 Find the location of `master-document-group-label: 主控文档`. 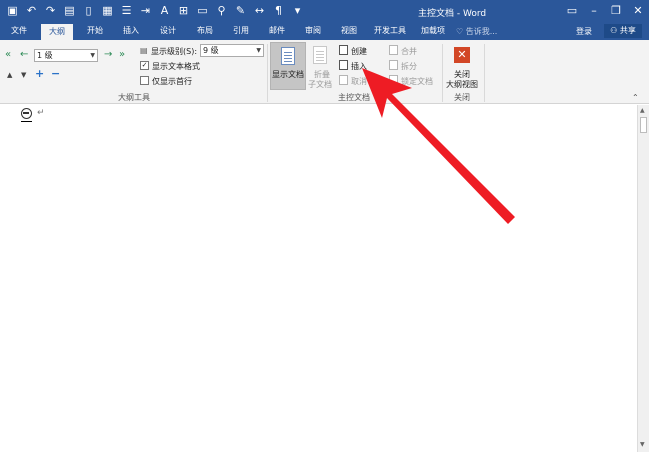

master-document-group-label: 主控文档 is located at coordinates (354, 97).